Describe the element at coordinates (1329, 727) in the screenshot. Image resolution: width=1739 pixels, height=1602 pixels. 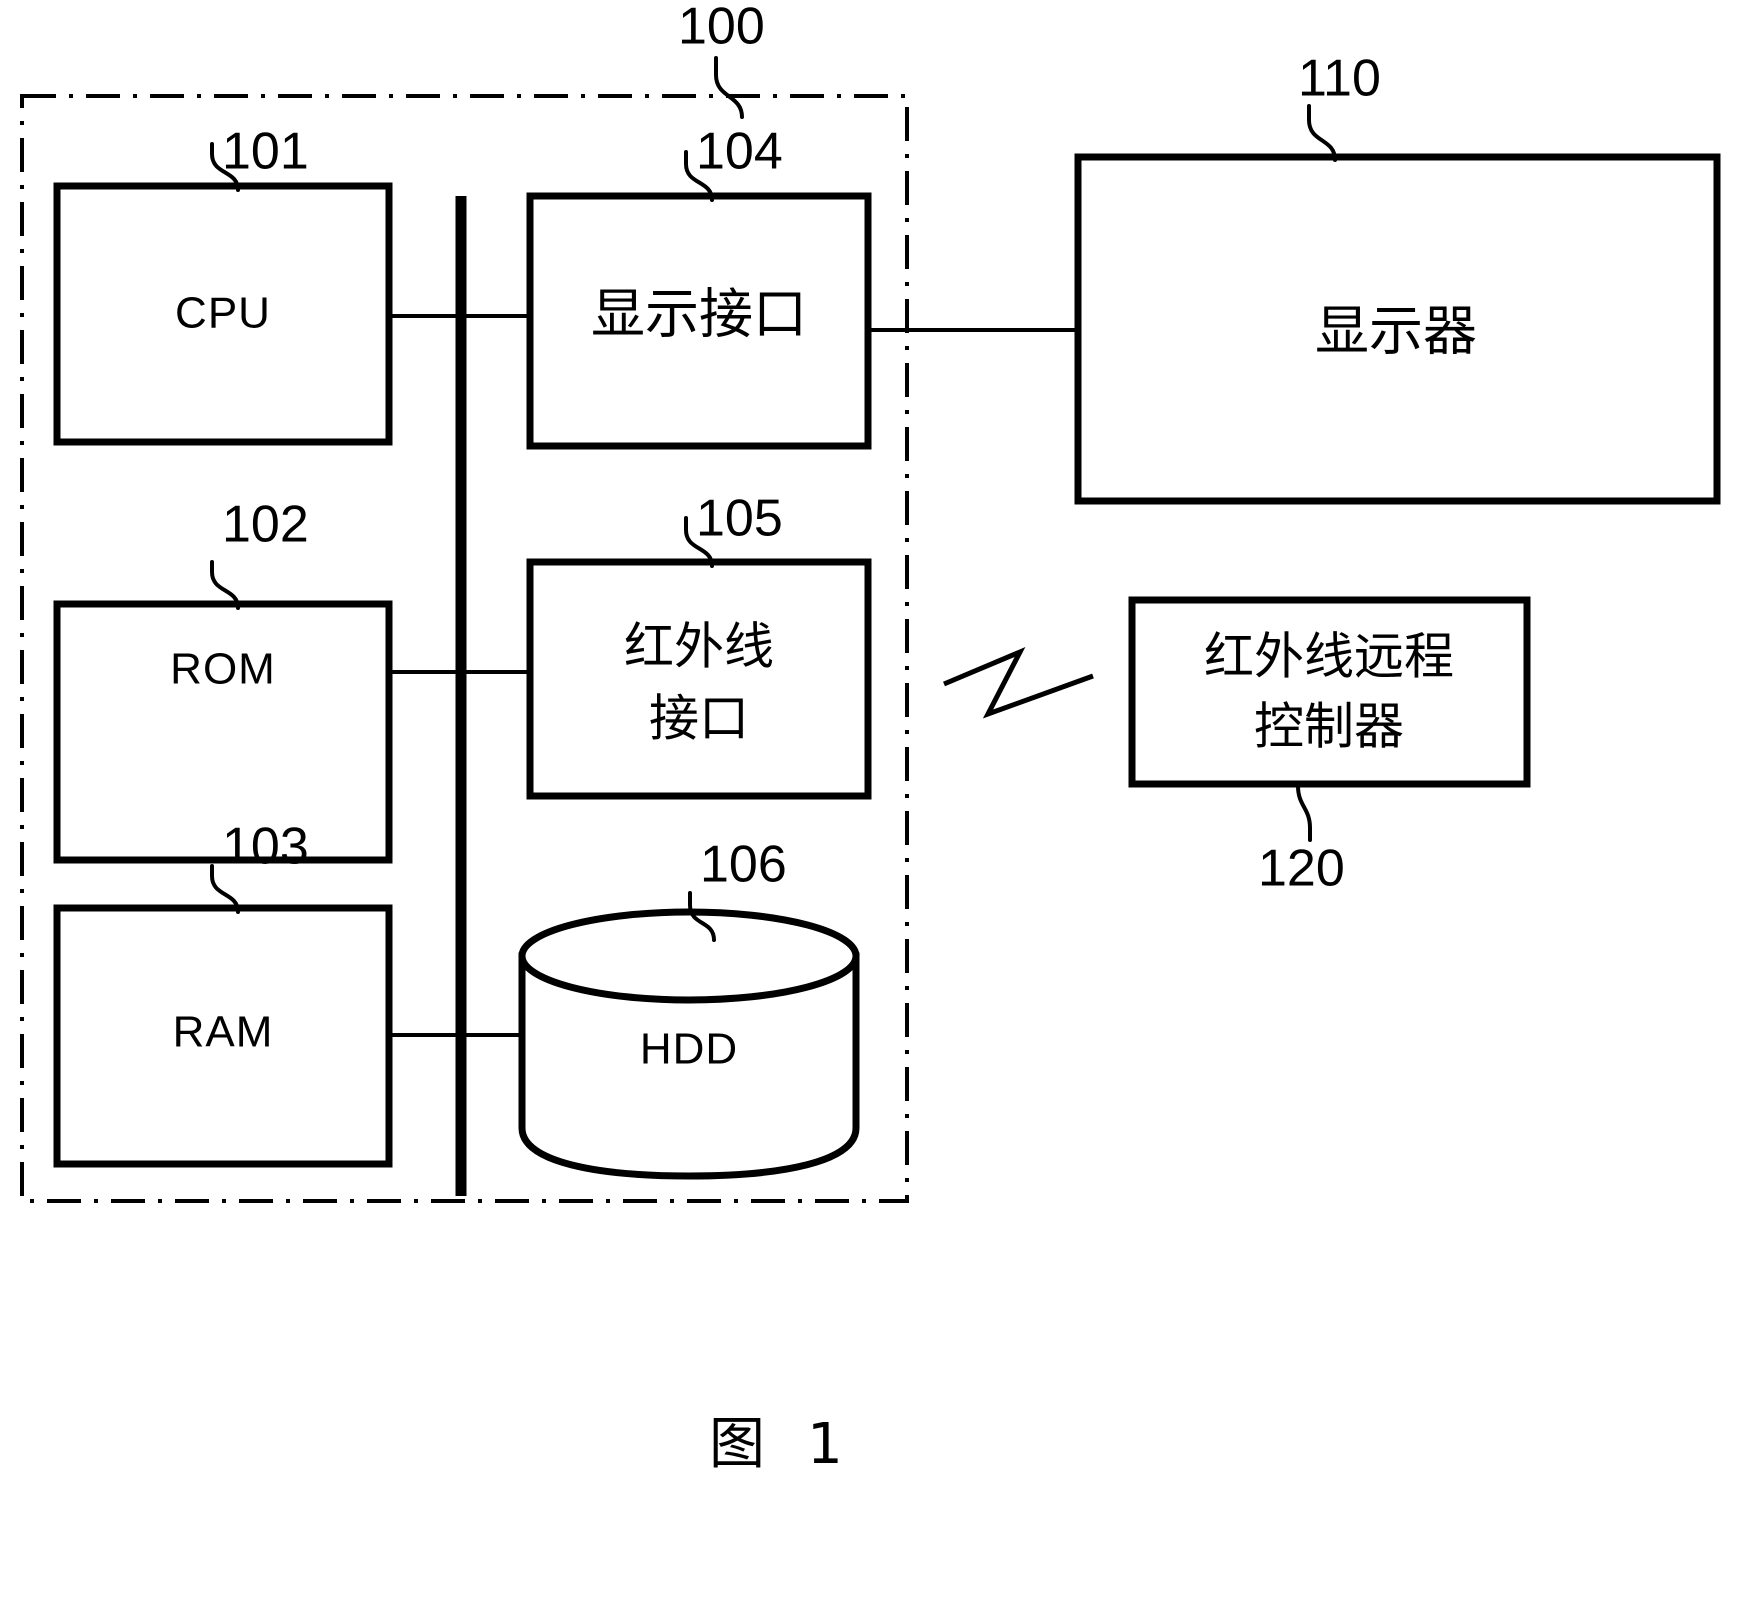
I see `block-label-remote-line2: 控制器` at that location.